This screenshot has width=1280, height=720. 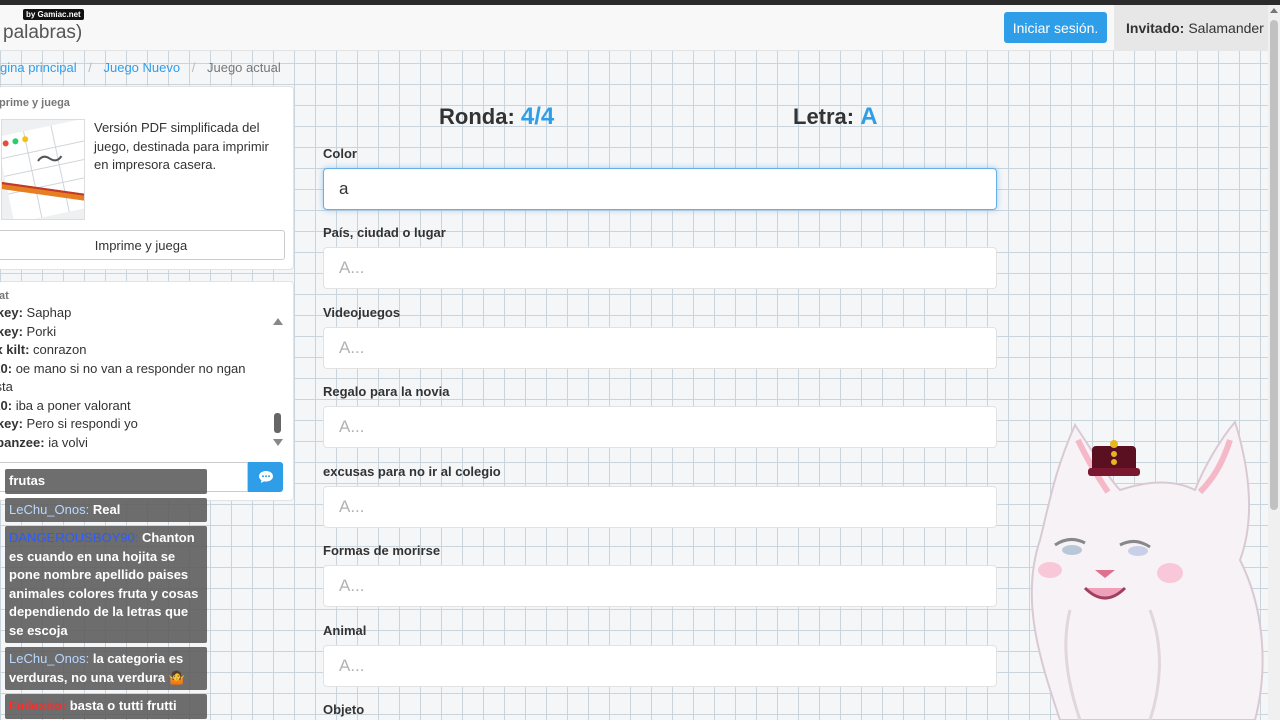 What do you see at coordinates (44, 442) in the screenshot?
I see `chat-message: impanzee: ia volvi` at bounding box center [44, 442].